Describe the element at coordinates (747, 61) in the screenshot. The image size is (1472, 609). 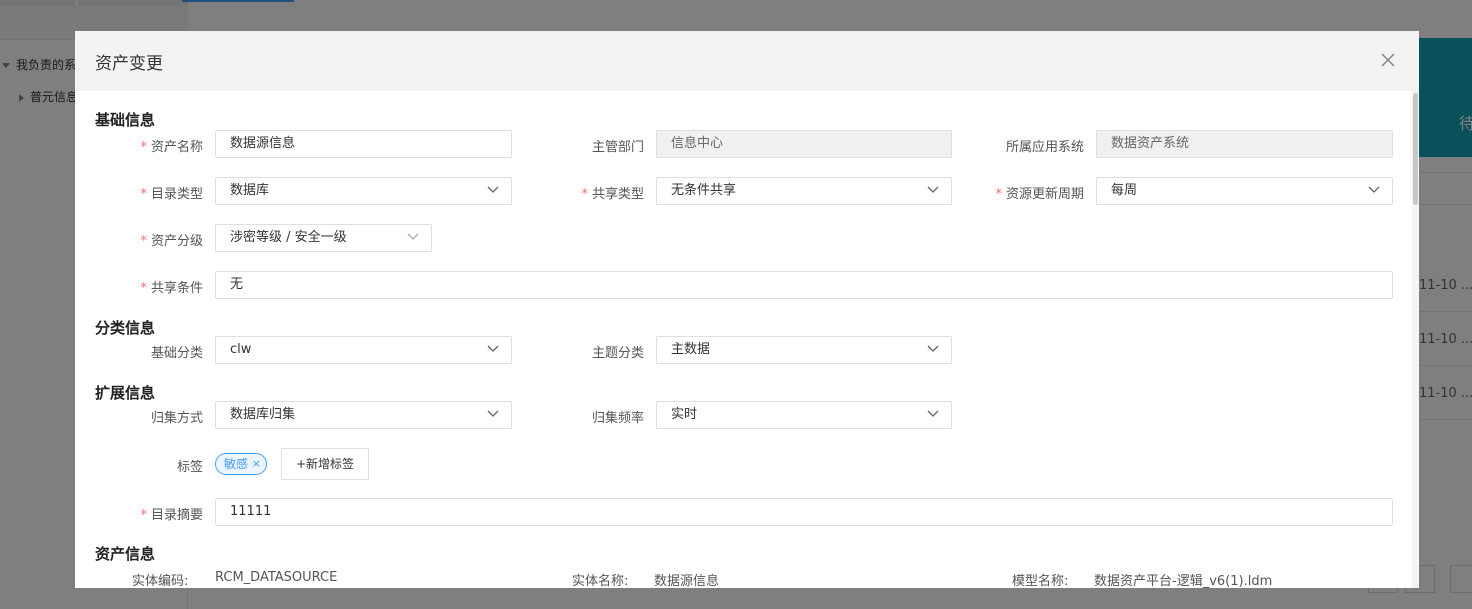
I see `dialog-header: 资产变更` at that location.